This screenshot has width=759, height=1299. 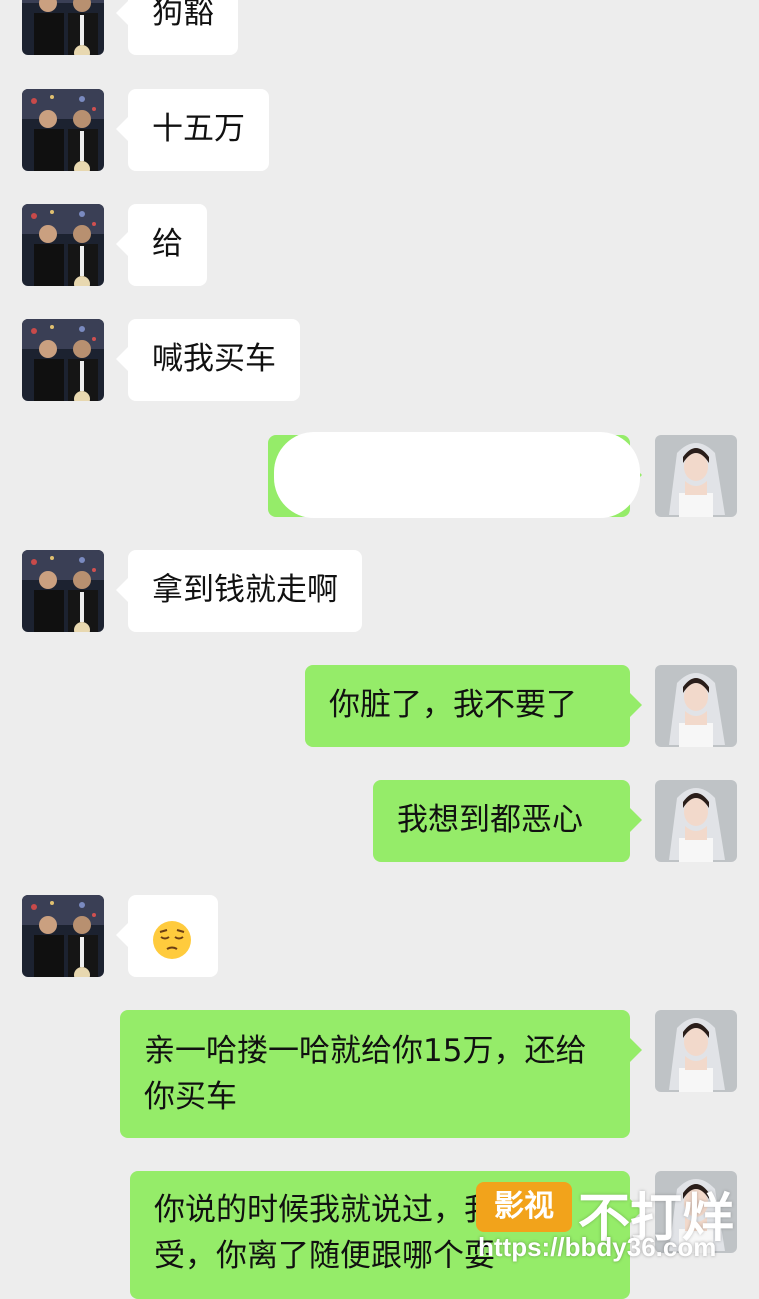 I want to click on incoming-message-bubble, so click(x=167, y=936).